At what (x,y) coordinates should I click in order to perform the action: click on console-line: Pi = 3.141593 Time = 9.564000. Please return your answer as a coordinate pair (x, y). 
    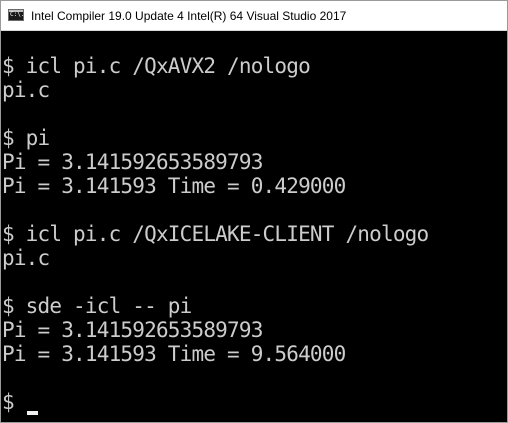
    Looking at the image, I should click on (174, 354).